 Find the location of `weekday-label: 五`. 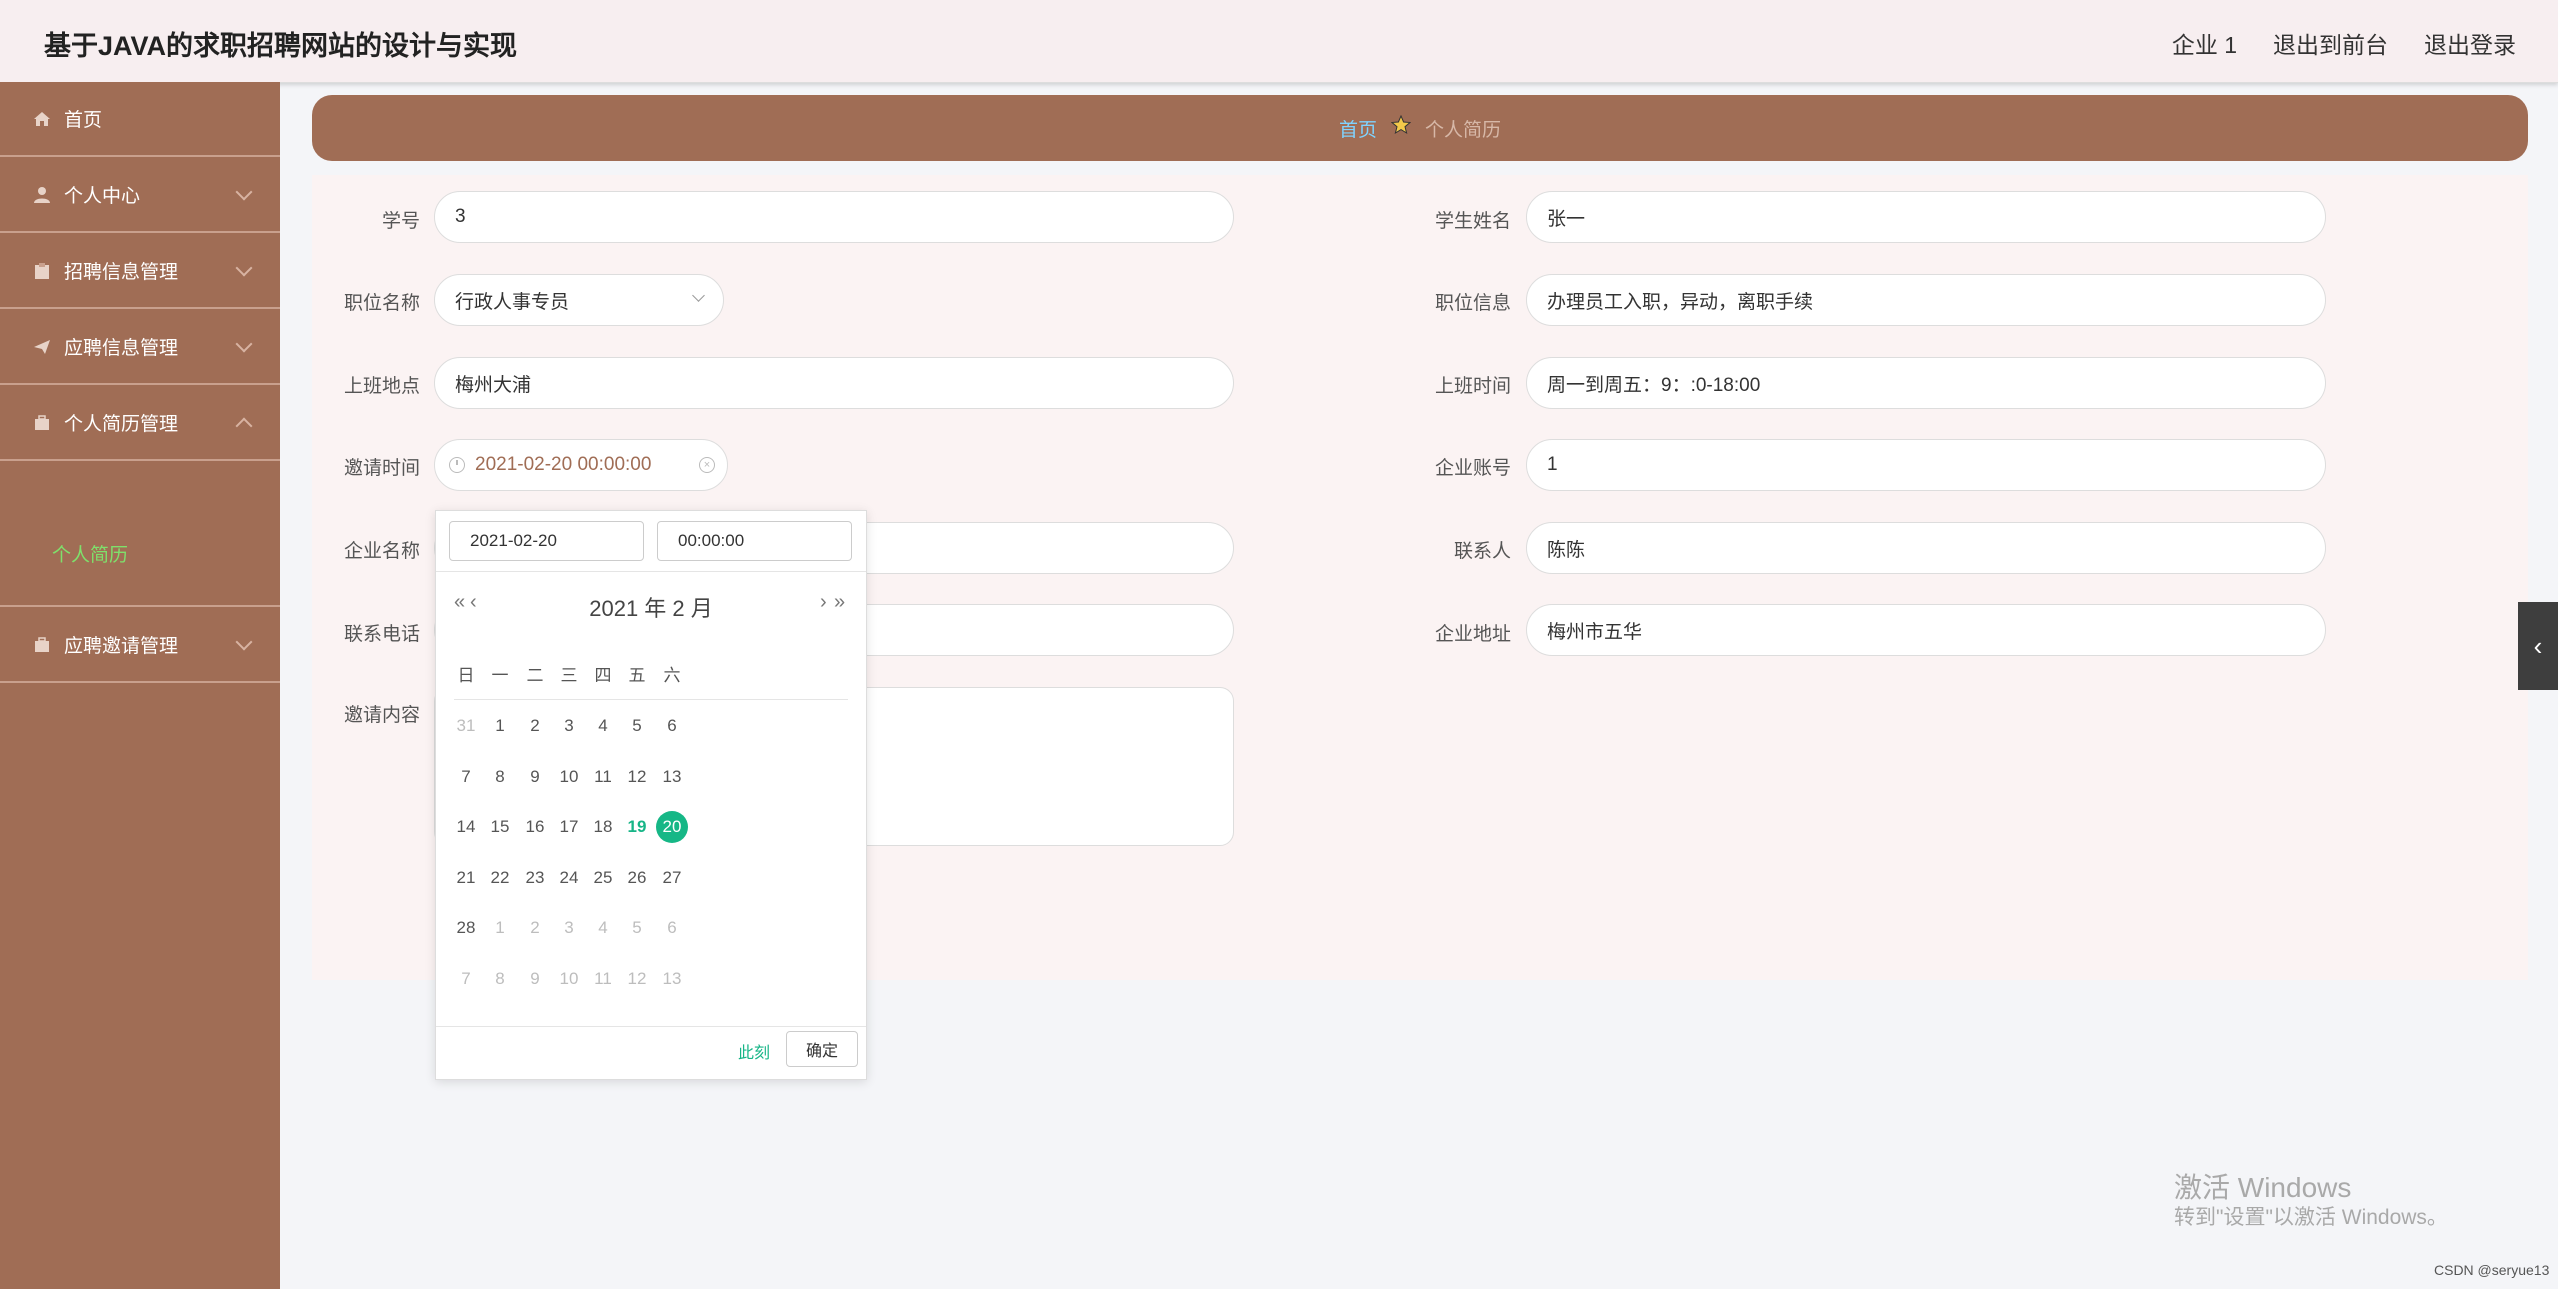

weekday-label: 五 is located at coordinates (637, 675).